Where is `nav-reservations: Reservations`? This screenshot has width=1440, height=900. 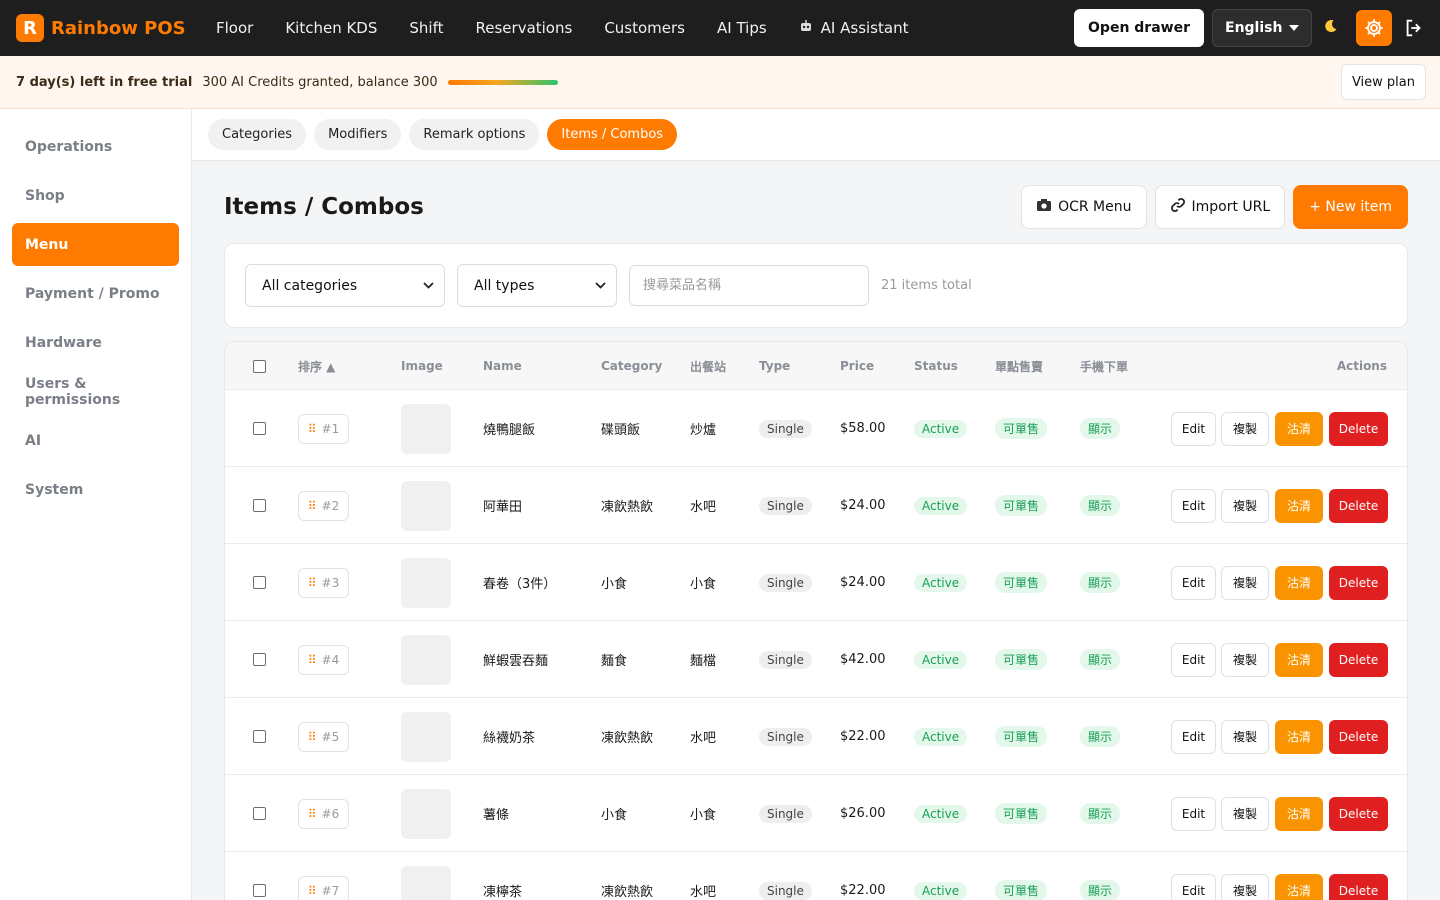
nav-reservations: Reservations is located at coordinates (524, 28).